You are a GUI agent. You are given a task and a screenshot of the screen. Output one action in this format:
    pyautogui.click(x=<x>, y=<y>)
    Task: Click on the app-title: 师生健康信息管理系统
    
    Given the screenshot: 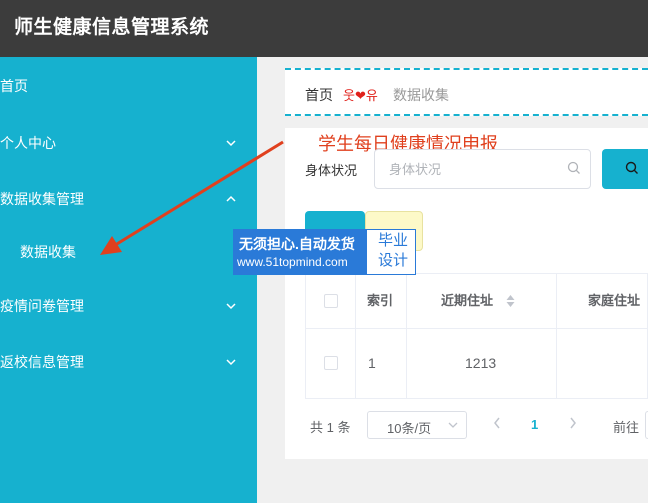 What is the action you would take?
    pyautogui.click(x=112, y=27)
    